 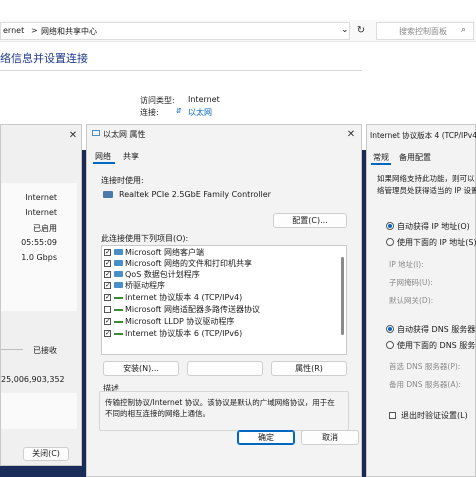 I want to click on status-value-3: 已启用, so click(x=45, y=228).